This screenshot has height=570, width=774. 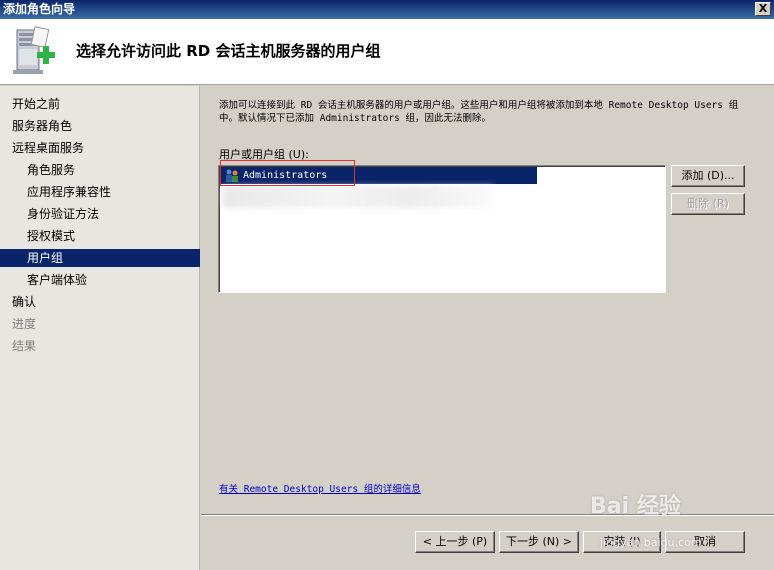 I want to click on step-authentication-method: 身份验证方法, so click(x=100, y=214).